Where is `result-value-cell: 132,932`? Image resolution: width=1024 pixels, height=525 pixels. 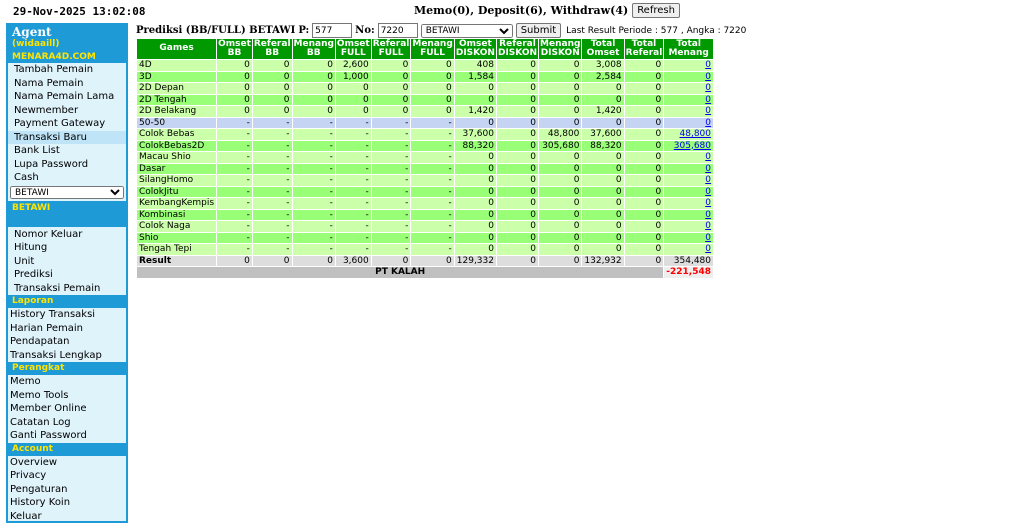 result-value-cell: 132,932 is located at coordinates (603, 260).